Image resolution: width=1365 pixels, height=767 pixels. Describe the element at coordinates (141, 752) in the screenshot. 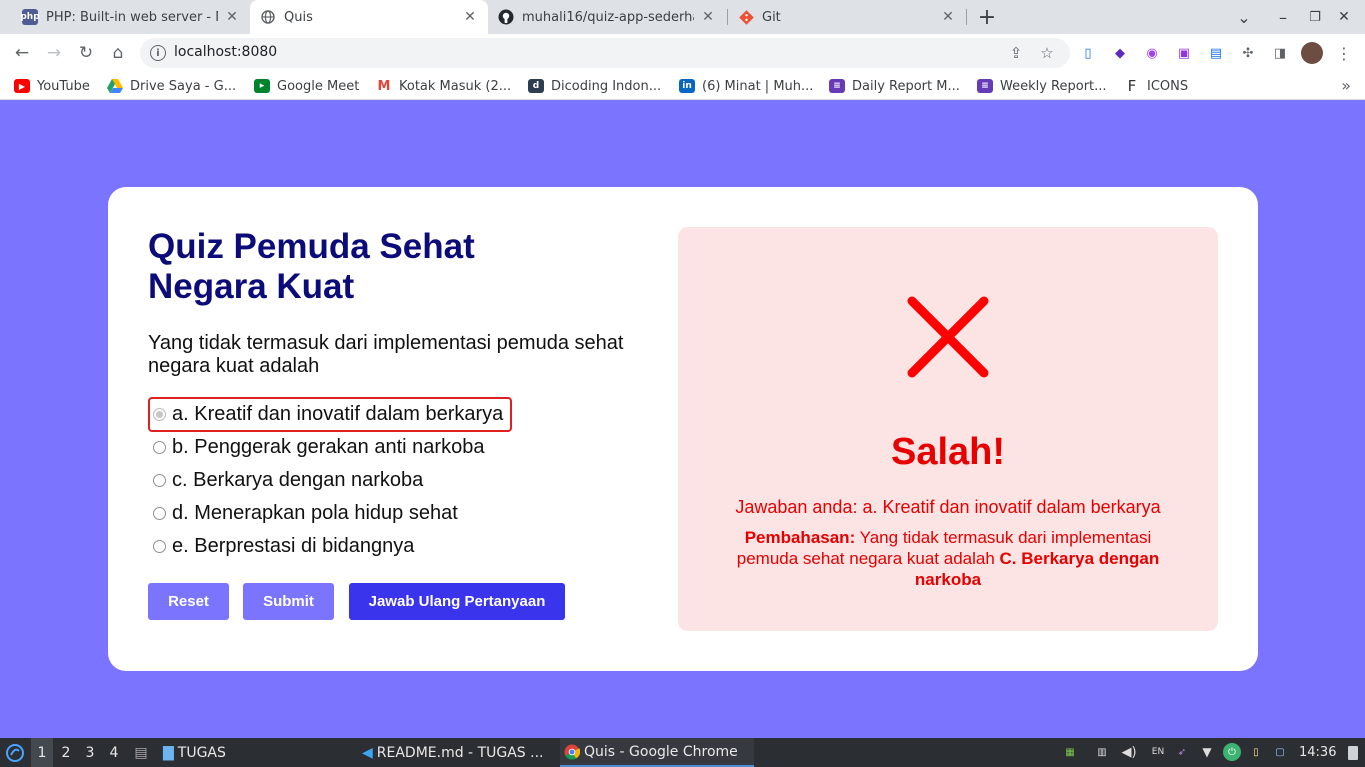

I see `file-manager-icon: ▤` at that location.